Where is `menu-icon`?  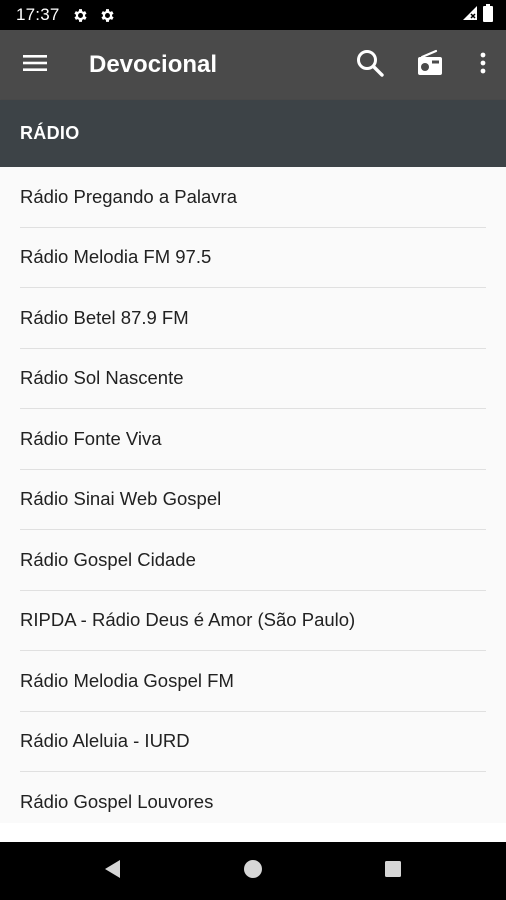 menu-icon is located at coordinates (35, 65).